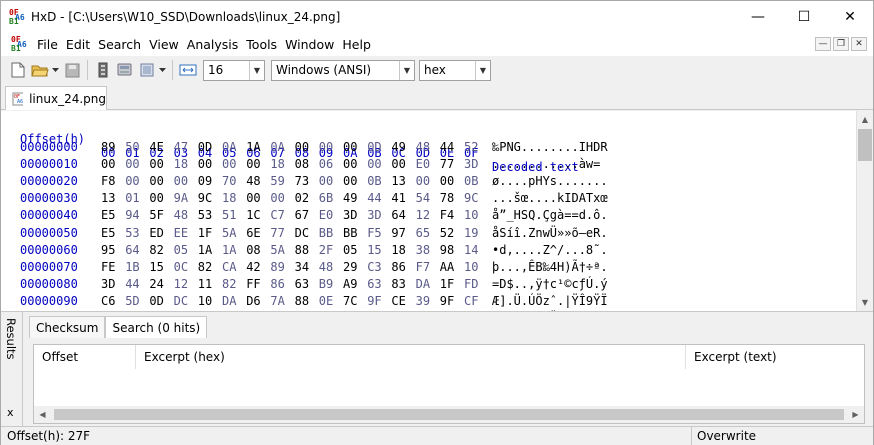 The image size is (874, 445). Describe the element at coordinates (374, 267) in the screenshot. I see `hex-byte: C3` at that location.